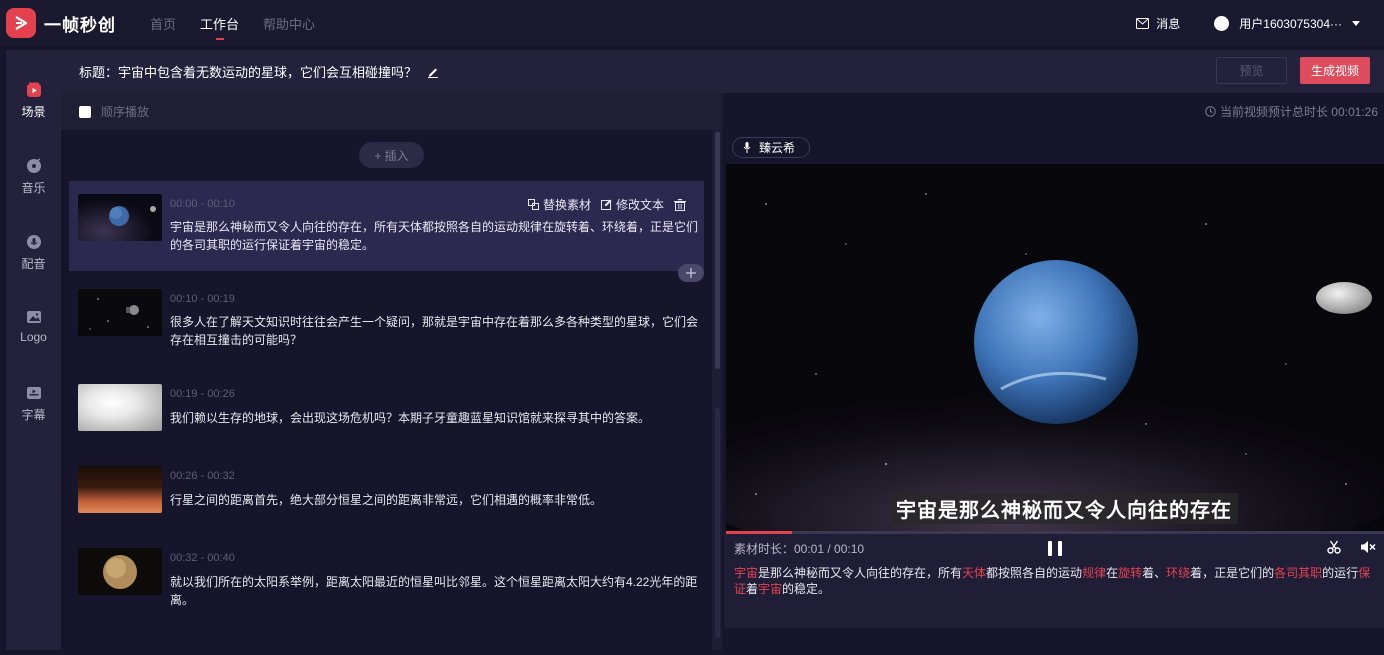 This screenshot has height=655, width=1384. What do you see at coordinates (1356, 23) in the screenshot?
I see `chevron-down-icon` at bounding box center [1356, 23].